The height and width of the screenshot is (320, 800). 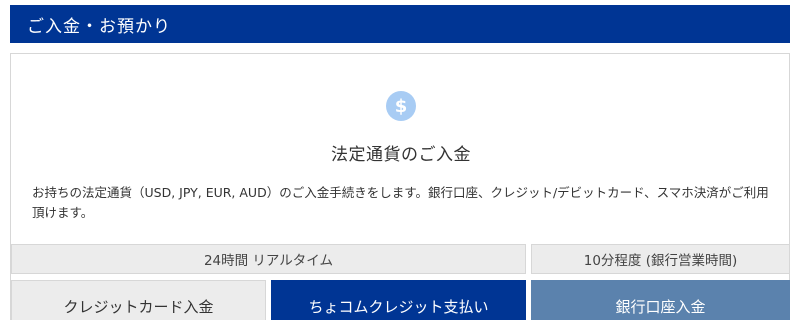 I want to click on credit-card-deposit-button: クレジットカード入金, so click(x=138, y=300).